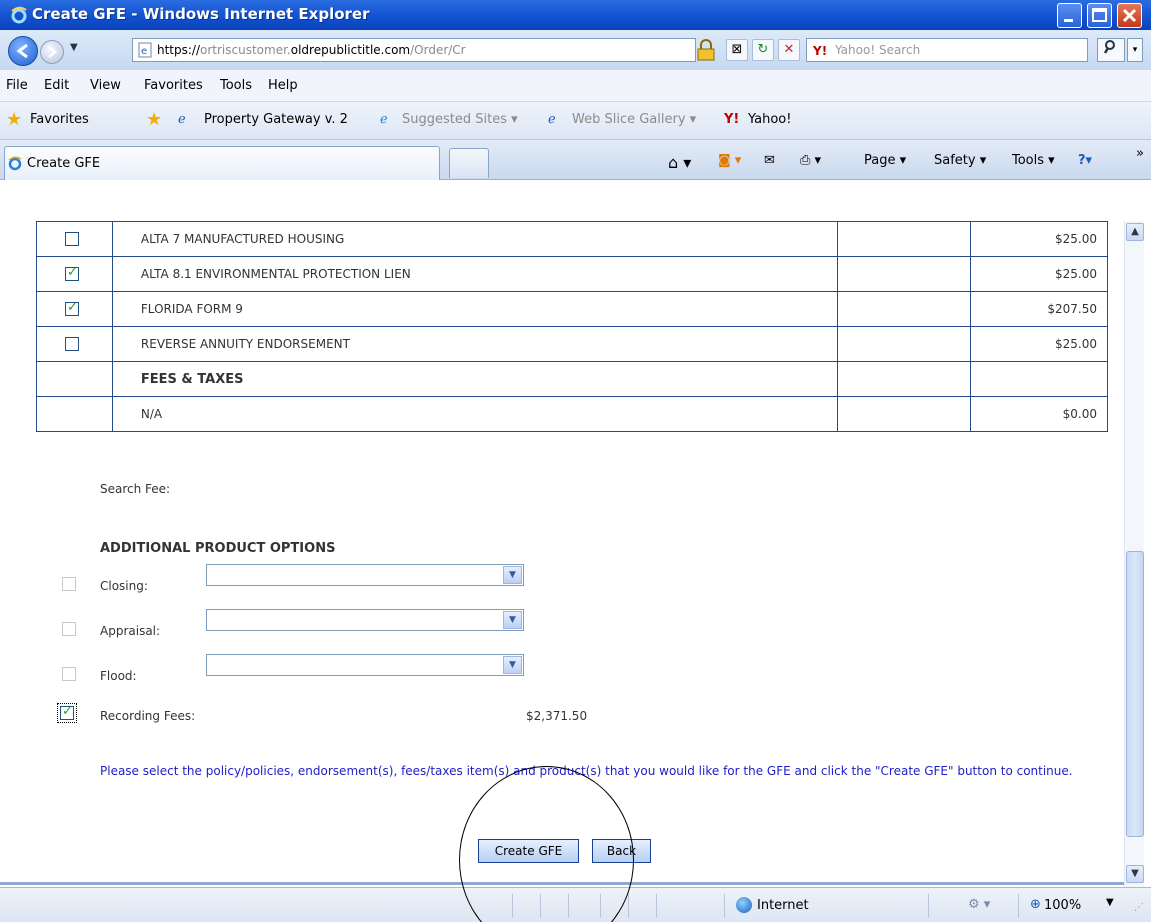 The width and height of the screenshot is (1151, 922). Describe the element at coordinates (17, 85) in the screenshot. I see `menu-file: File` at that location.